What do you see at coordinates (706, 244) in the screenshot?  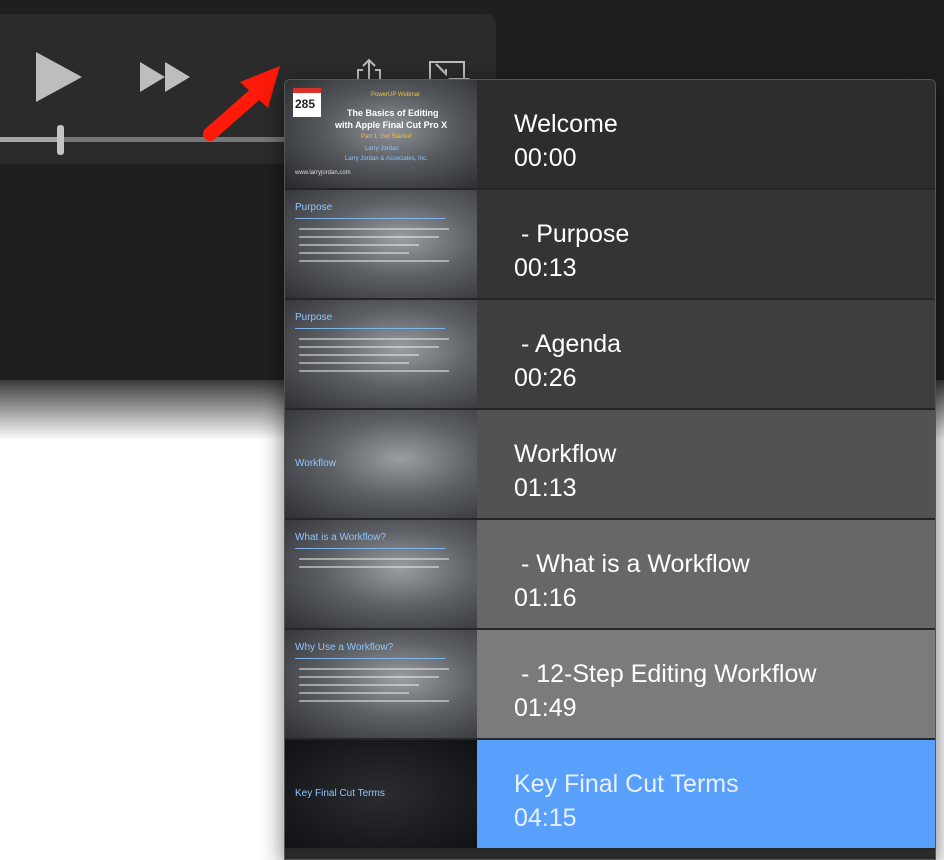 I see `chapter-label-area: - Purpose 00:13` at bounding box center [706, 244].